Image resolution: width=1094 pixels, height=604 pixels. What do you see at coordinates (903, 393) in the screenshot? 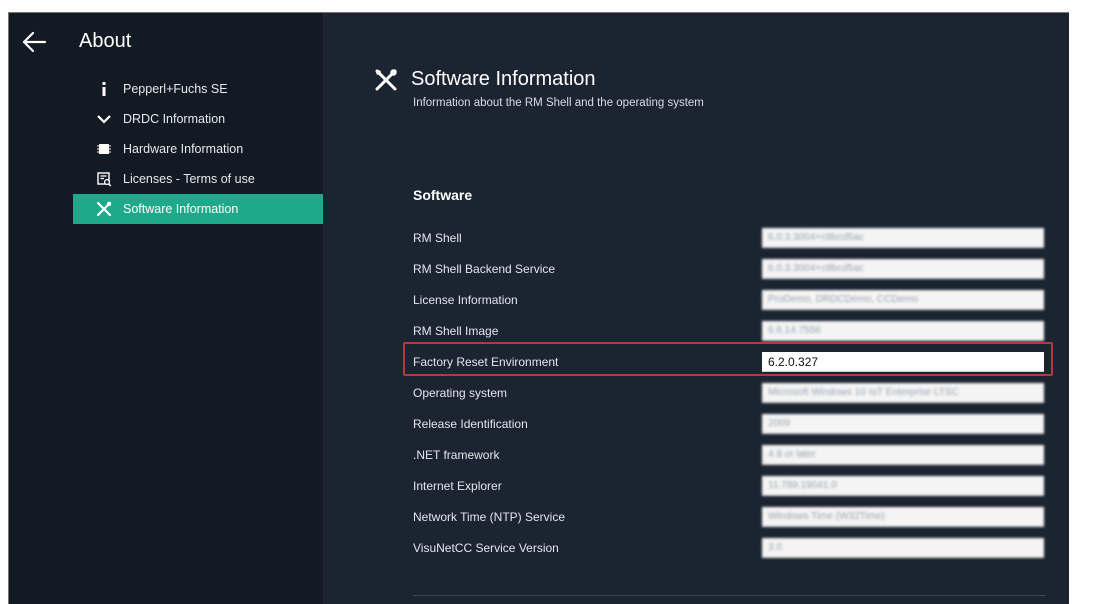
I see `row-value-field: Microsoft Windows 10 IoT Enterprise LTSC` at bounding box center [903, 393].